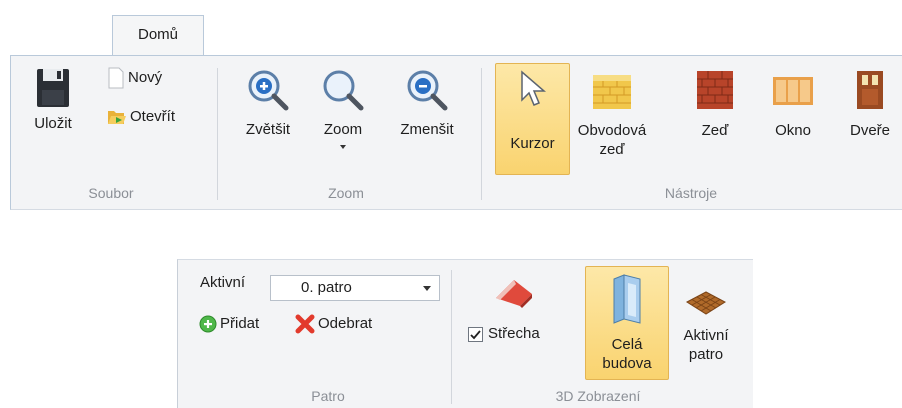  I want to click on remove-floor-button: Odebrat, so click(333, 324).